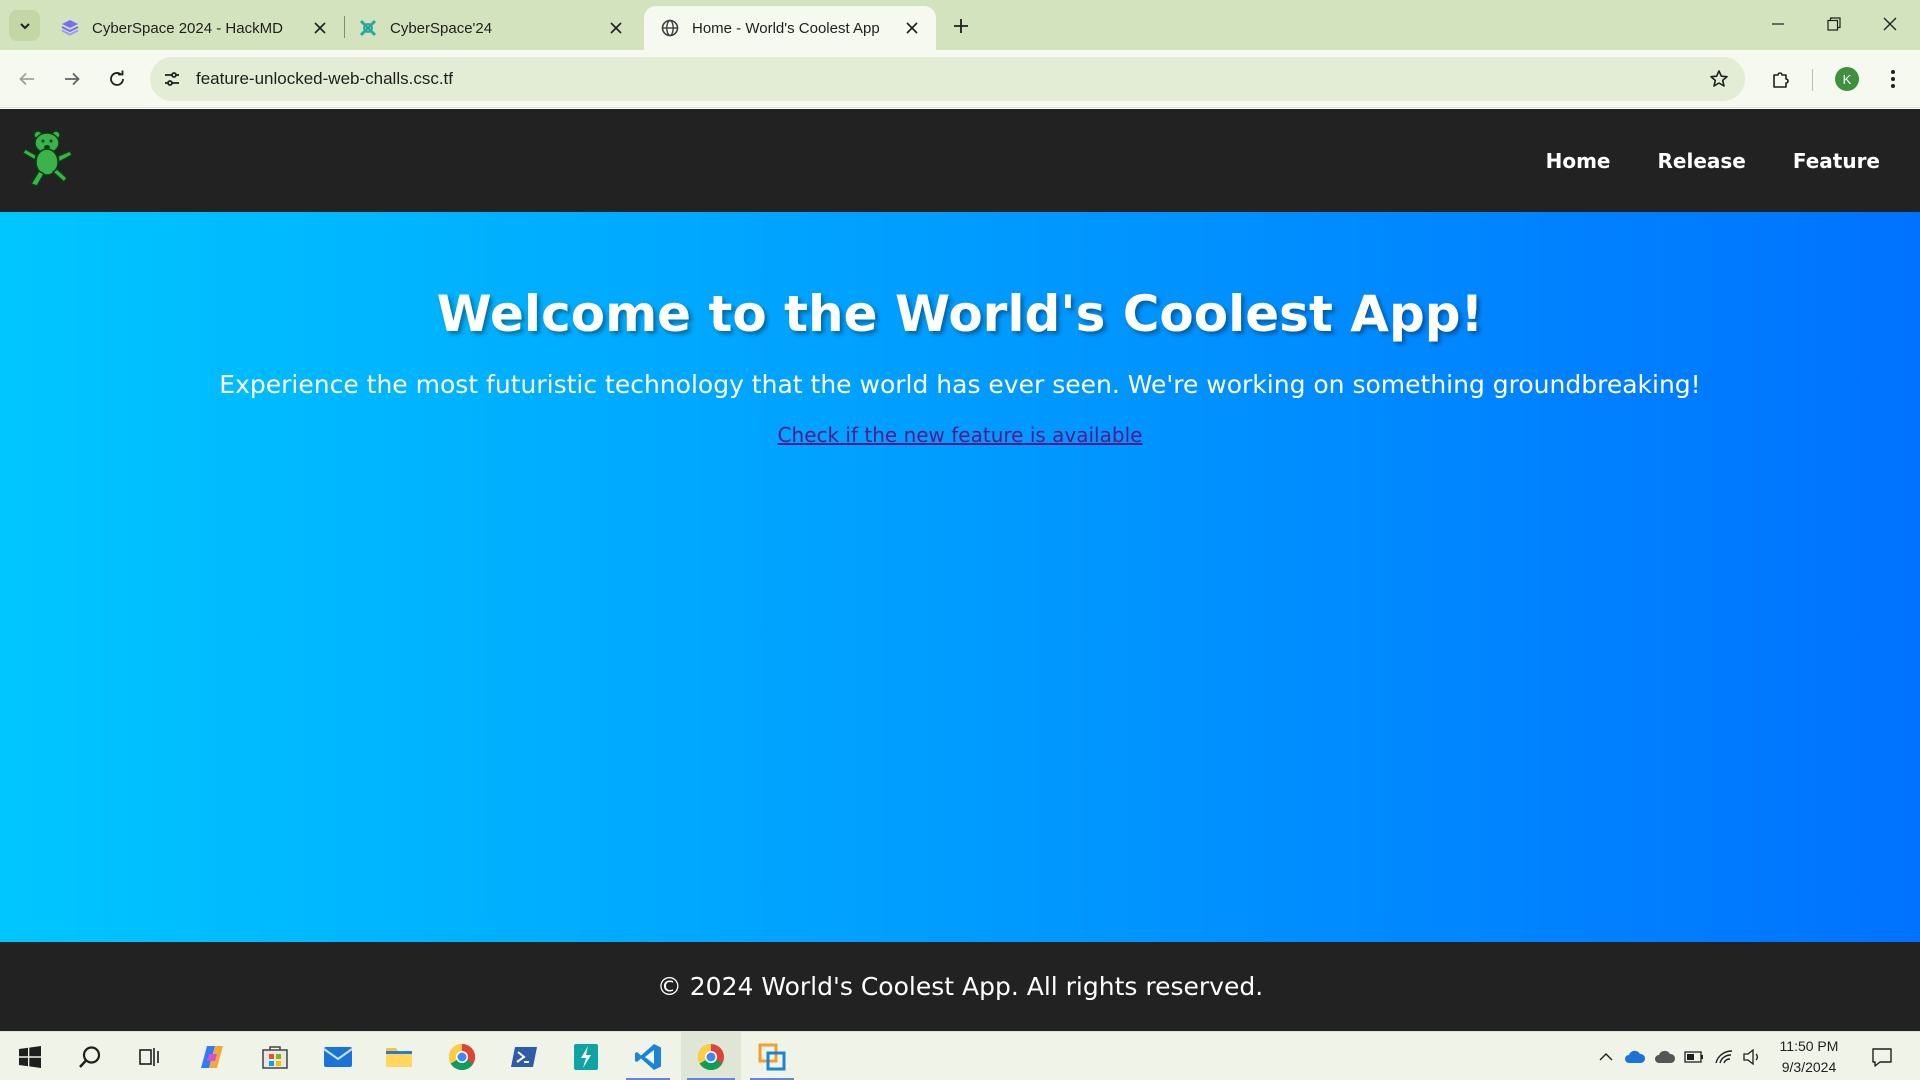  Describe the element at coordinates (586, 1056) in the screenshot. I see `terminal-icon` at that location.